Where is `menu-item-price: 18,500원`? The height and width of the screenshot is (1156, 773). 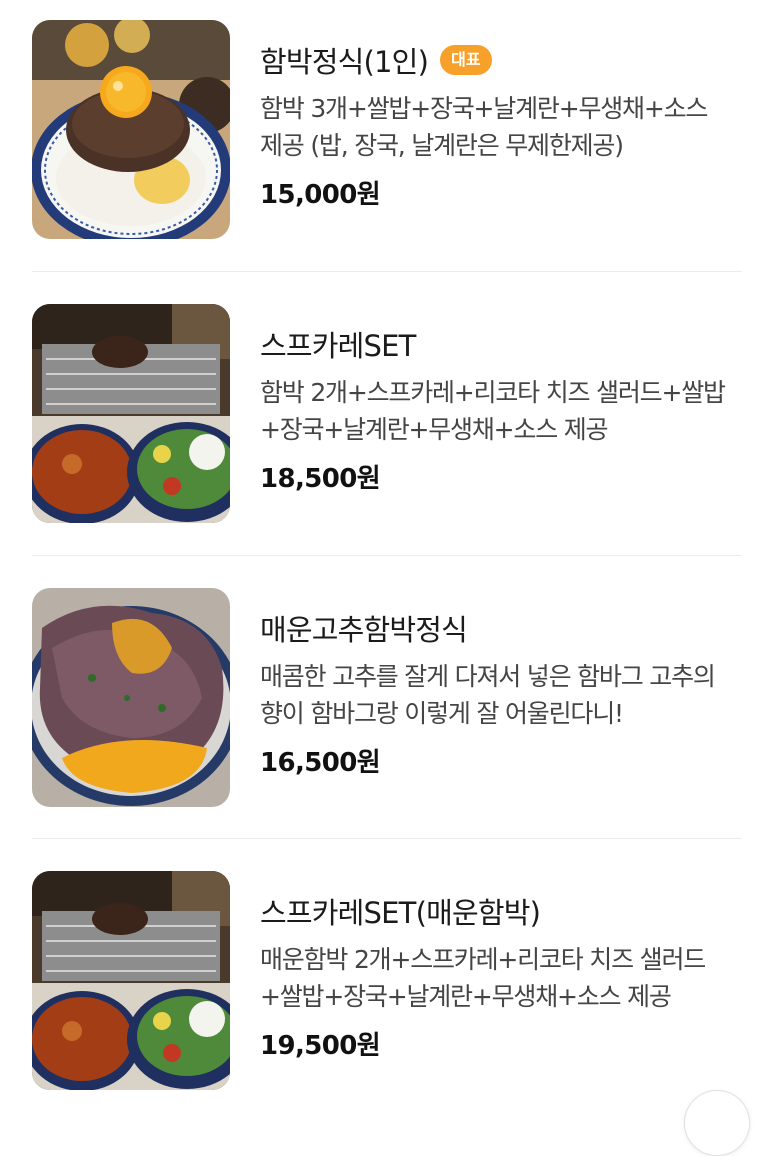 menu-item-price: 18,500원 is located at coordinates (320, 479).